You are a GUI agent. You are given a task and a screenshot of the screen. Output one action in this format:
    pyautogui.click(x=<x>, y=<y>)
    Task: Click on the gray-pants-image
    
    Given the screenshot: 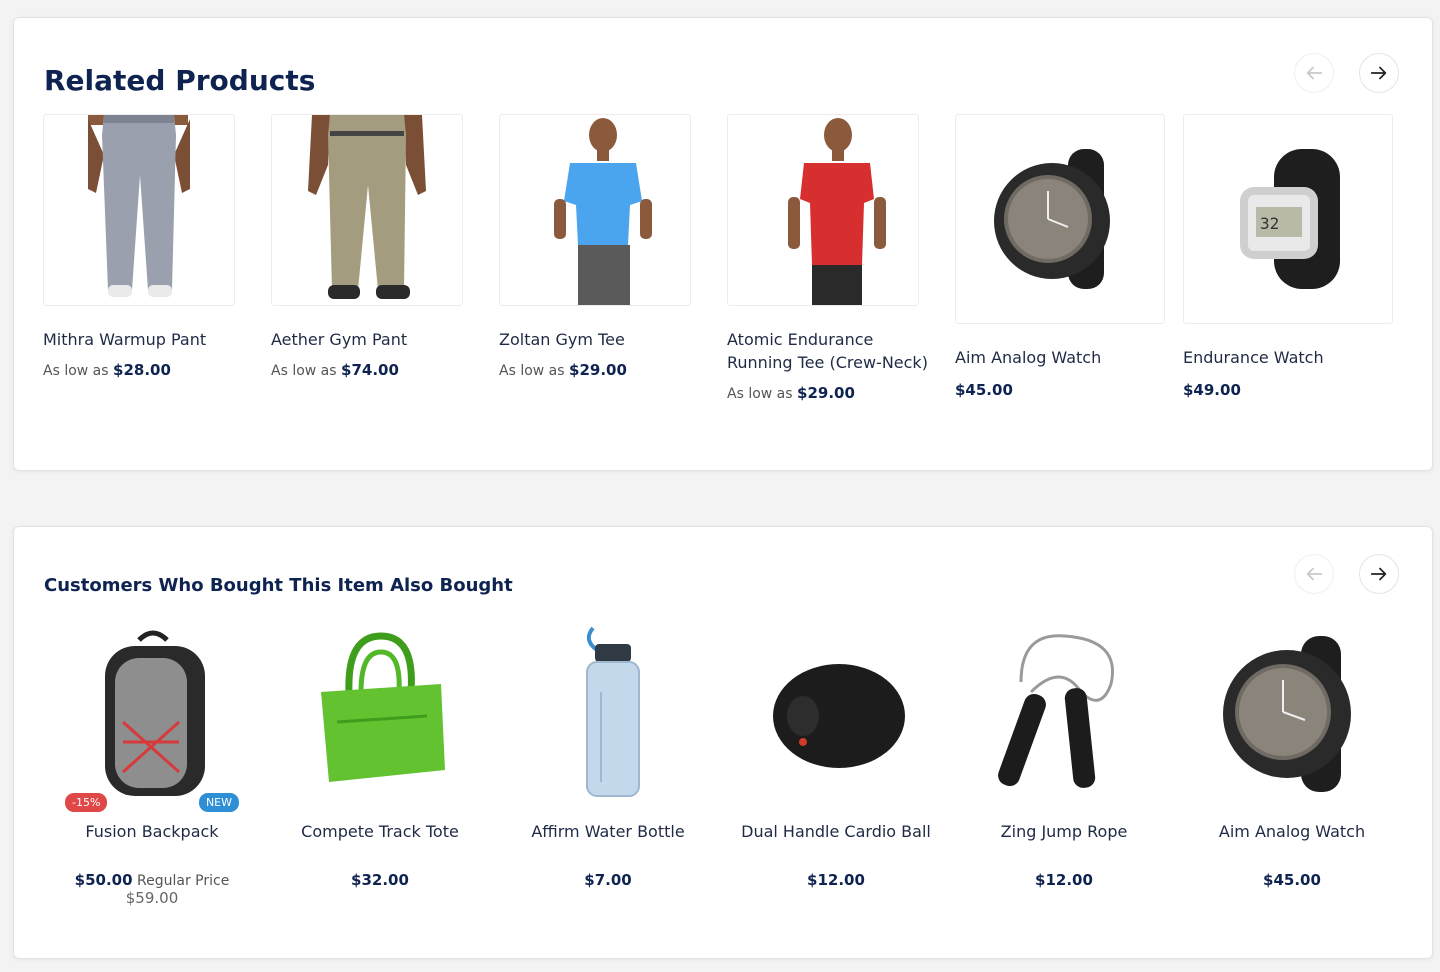 What is the action you would take?
    pyautogui.click(x=139, y=206)
    